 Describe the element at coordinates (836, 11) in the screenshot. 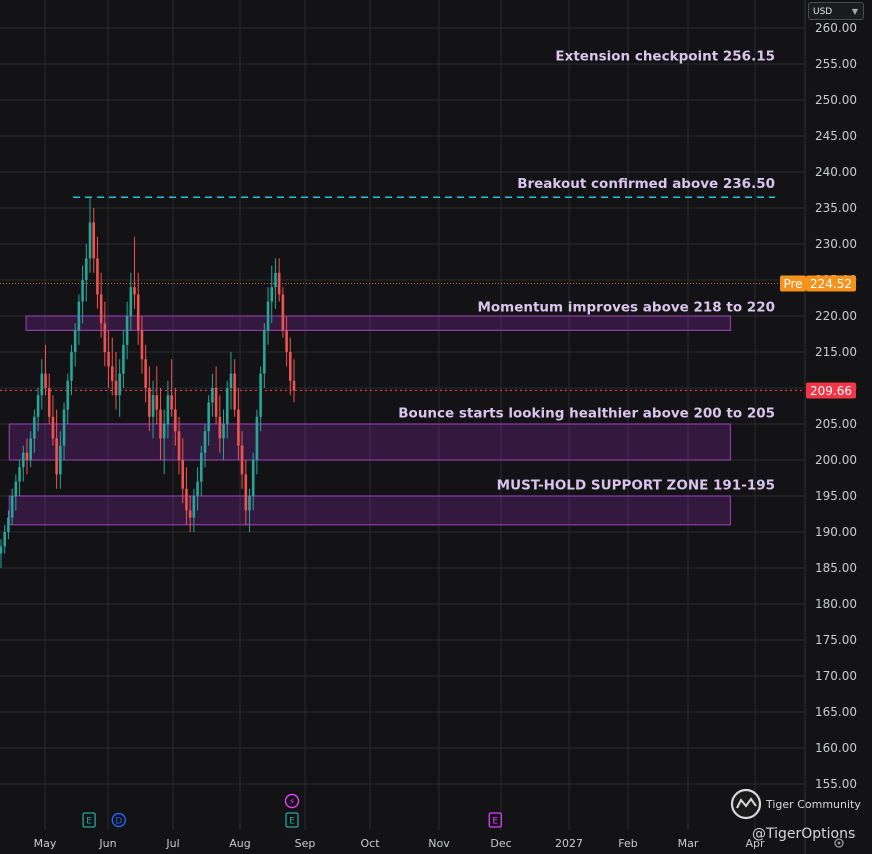

I see `currency-selector: USD ▼` at that location.